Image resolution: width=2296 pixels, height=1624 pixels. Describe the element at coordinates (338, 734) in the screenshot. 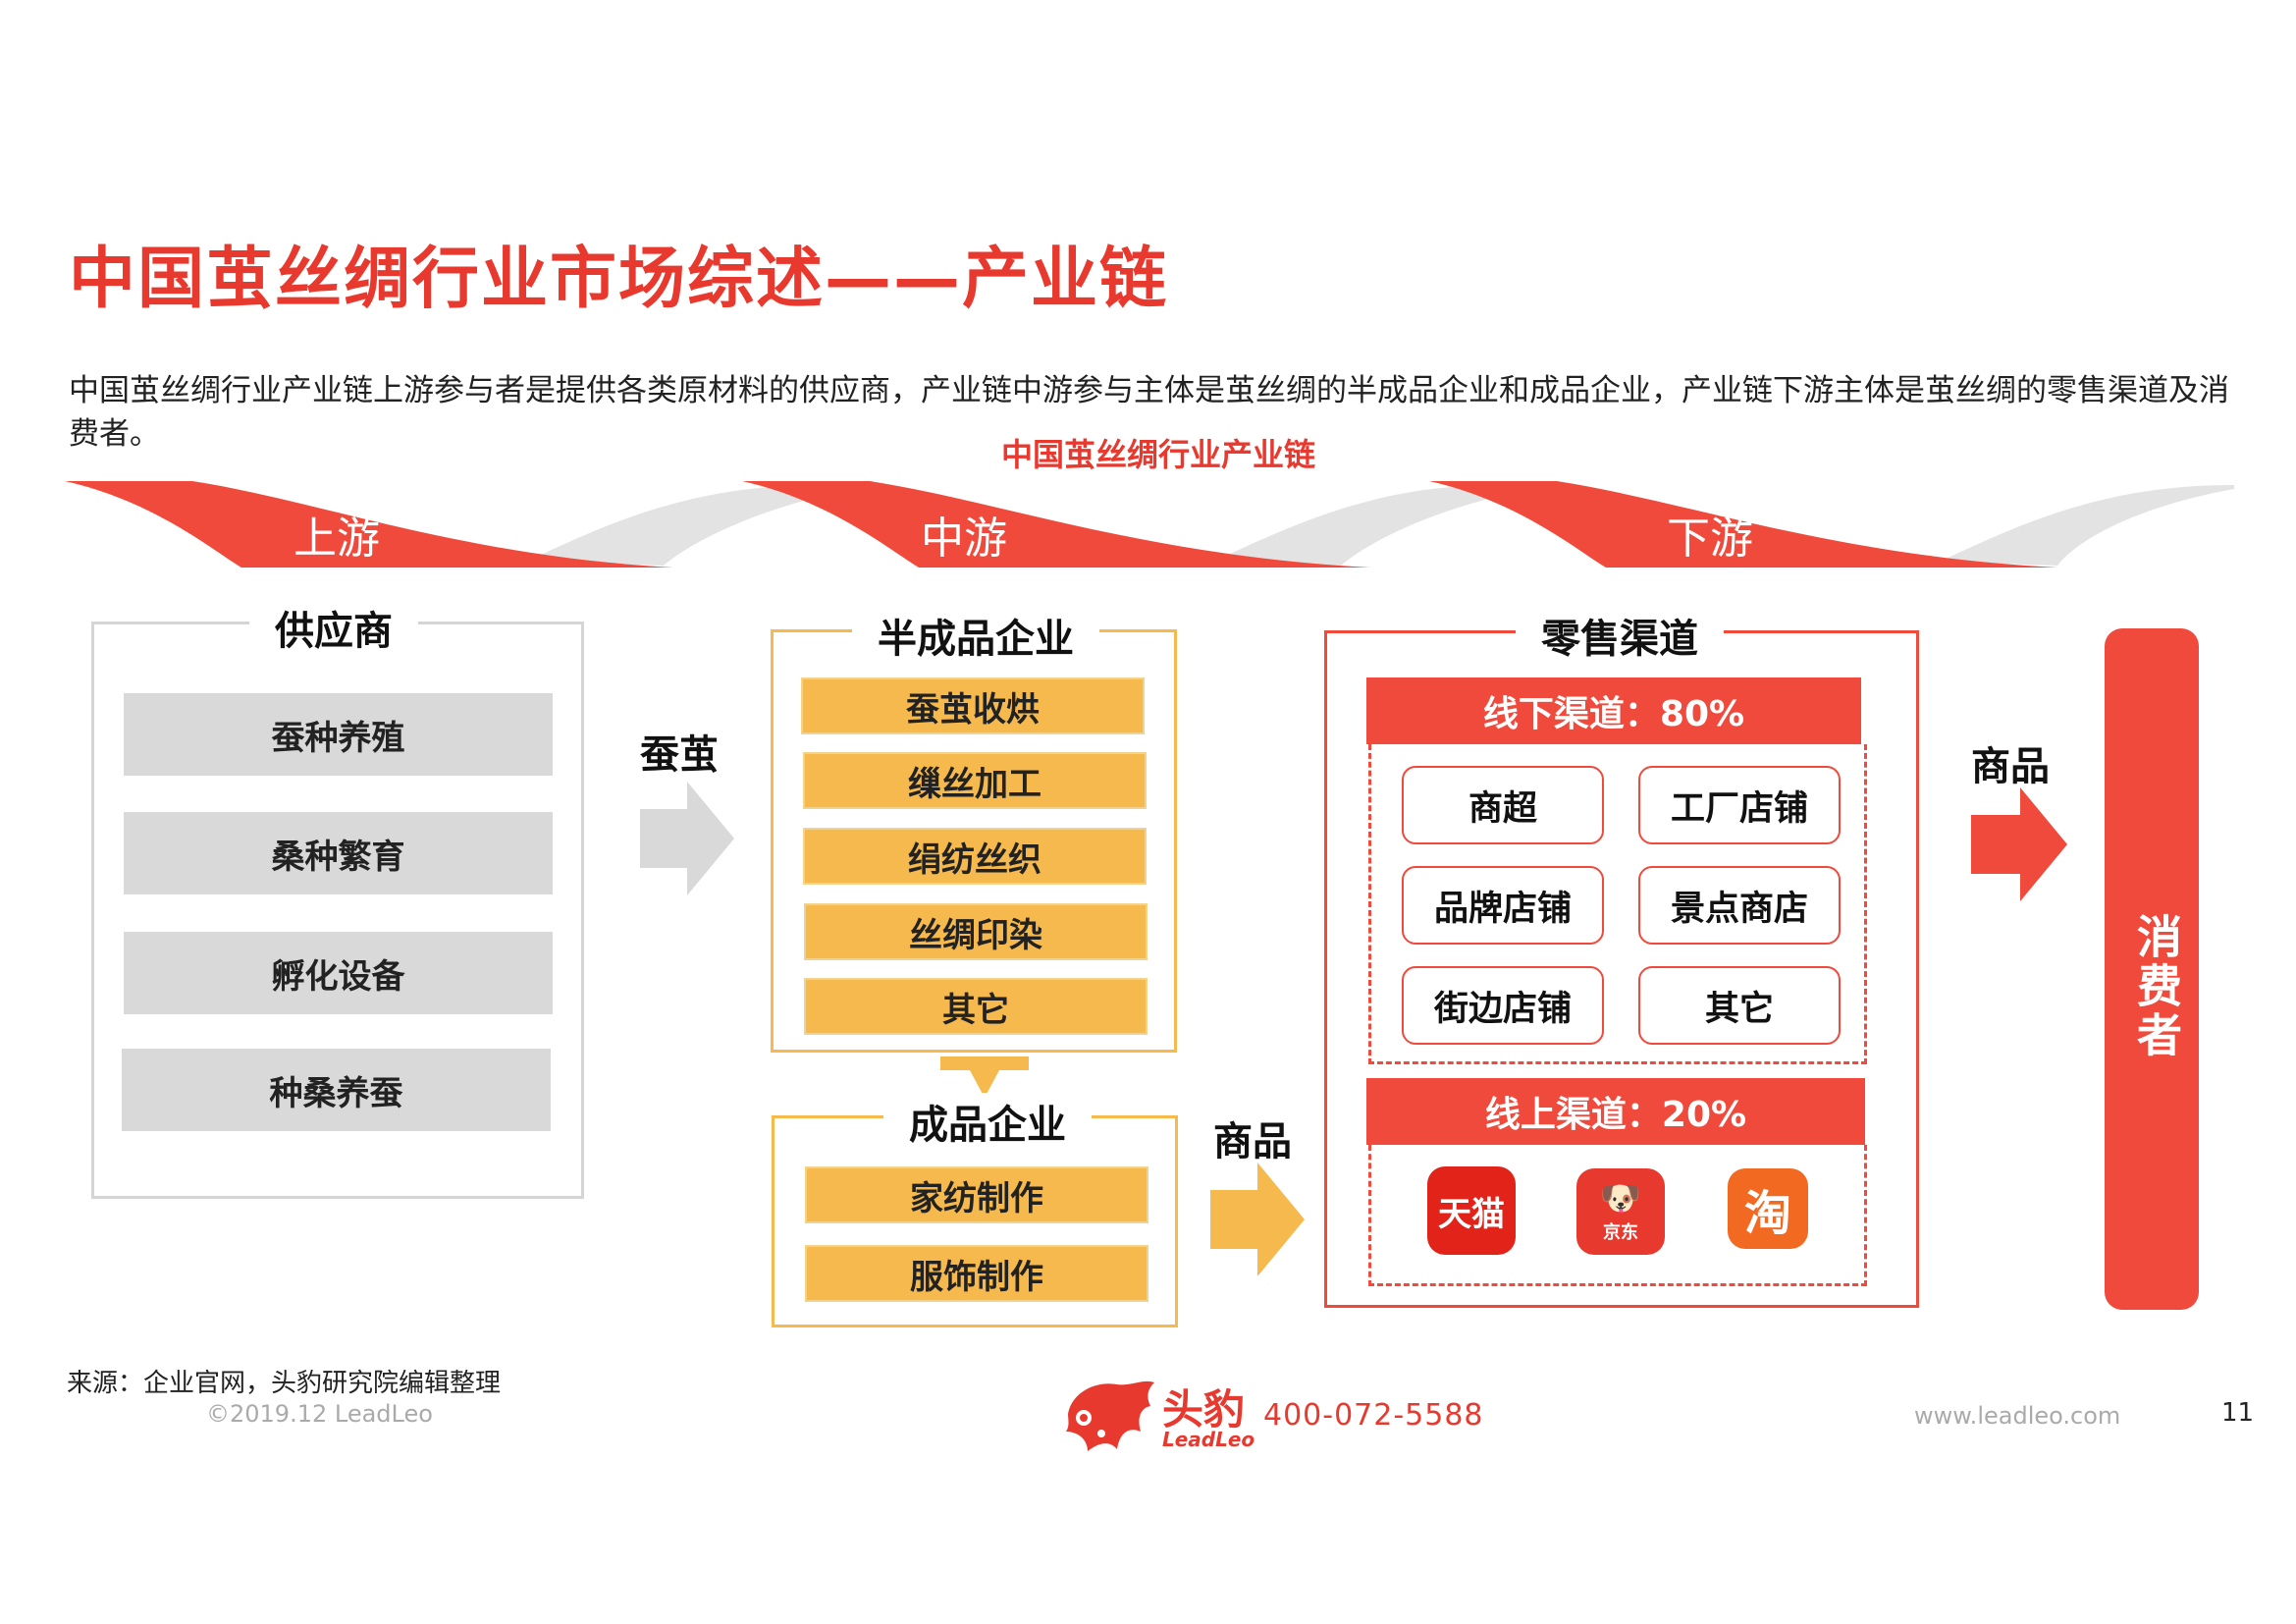

I see `supplier-item-silkworm-breeding: 蚕种养殖` at that location.